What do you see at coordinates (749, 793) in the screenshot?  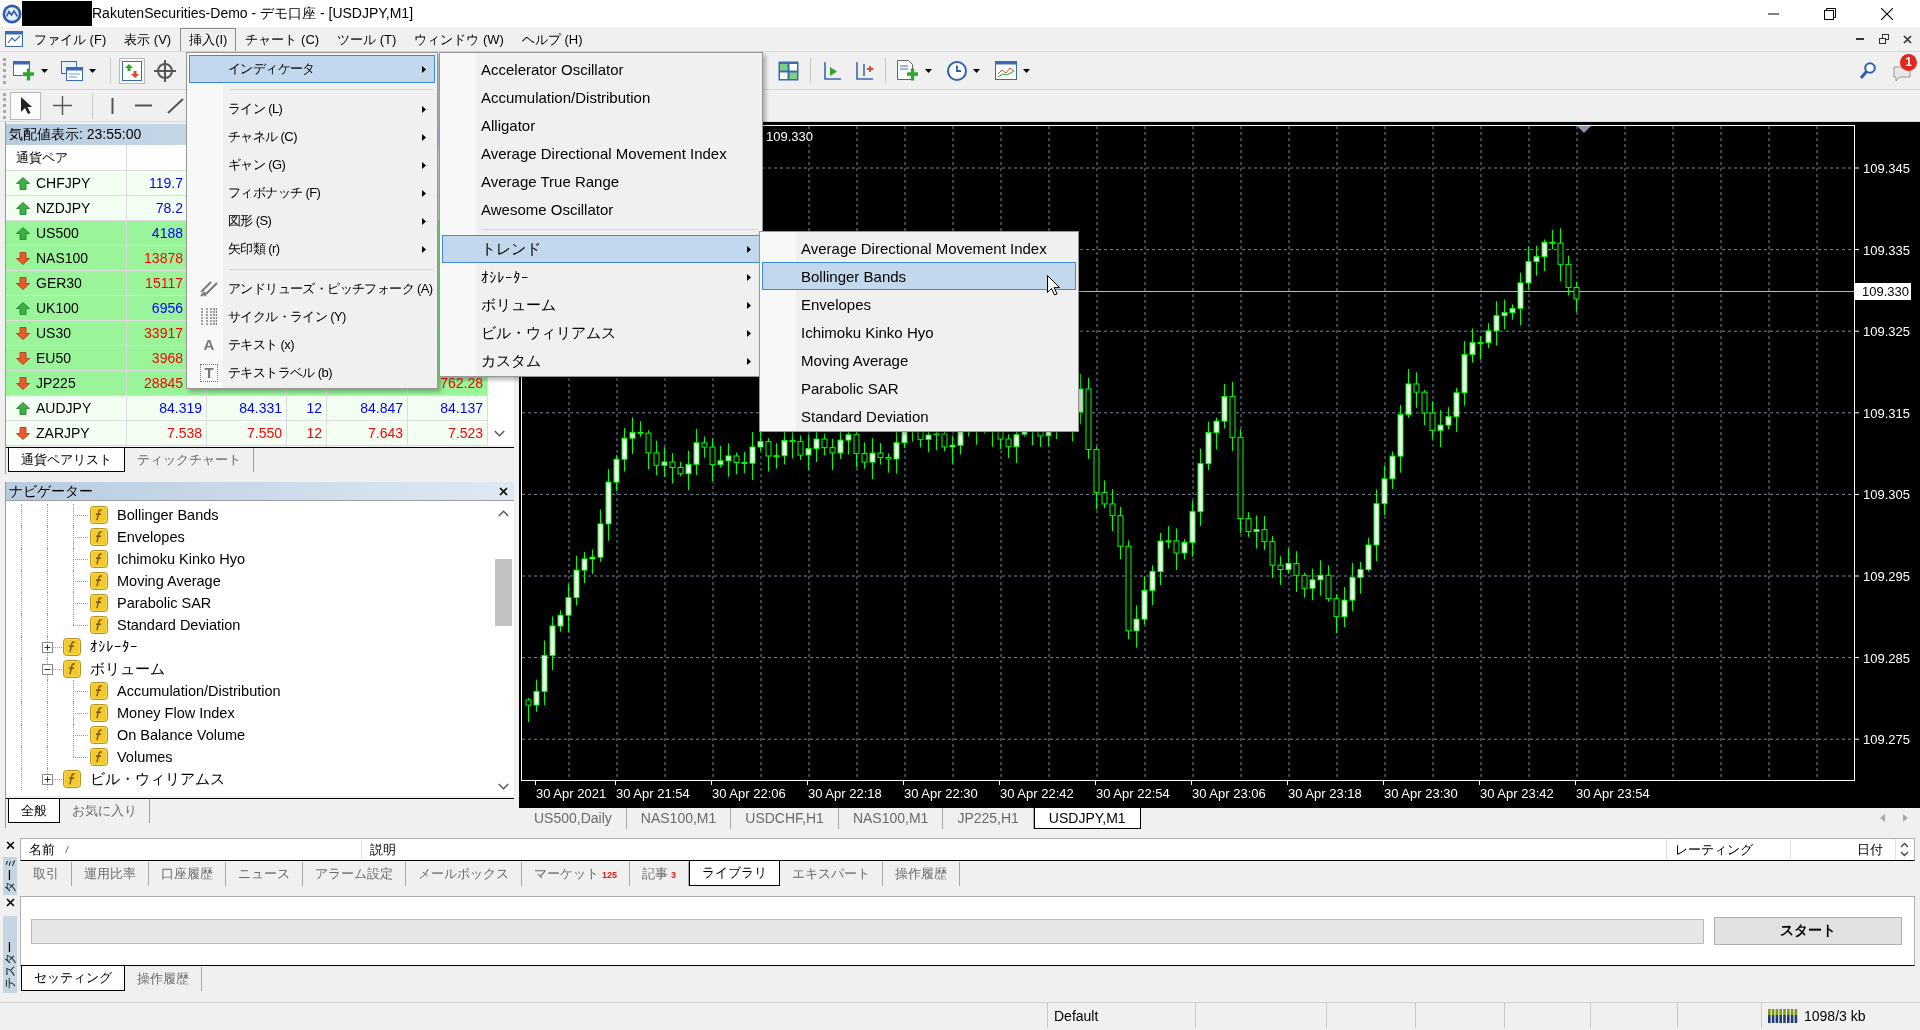 I see `time-label: 30 Apr 22:06` at bounding box center [749, 793].